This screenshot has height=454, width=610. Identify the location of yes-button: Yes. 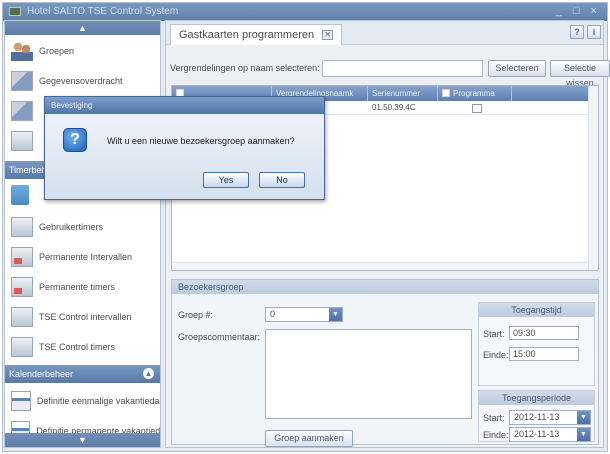
(226, 180).